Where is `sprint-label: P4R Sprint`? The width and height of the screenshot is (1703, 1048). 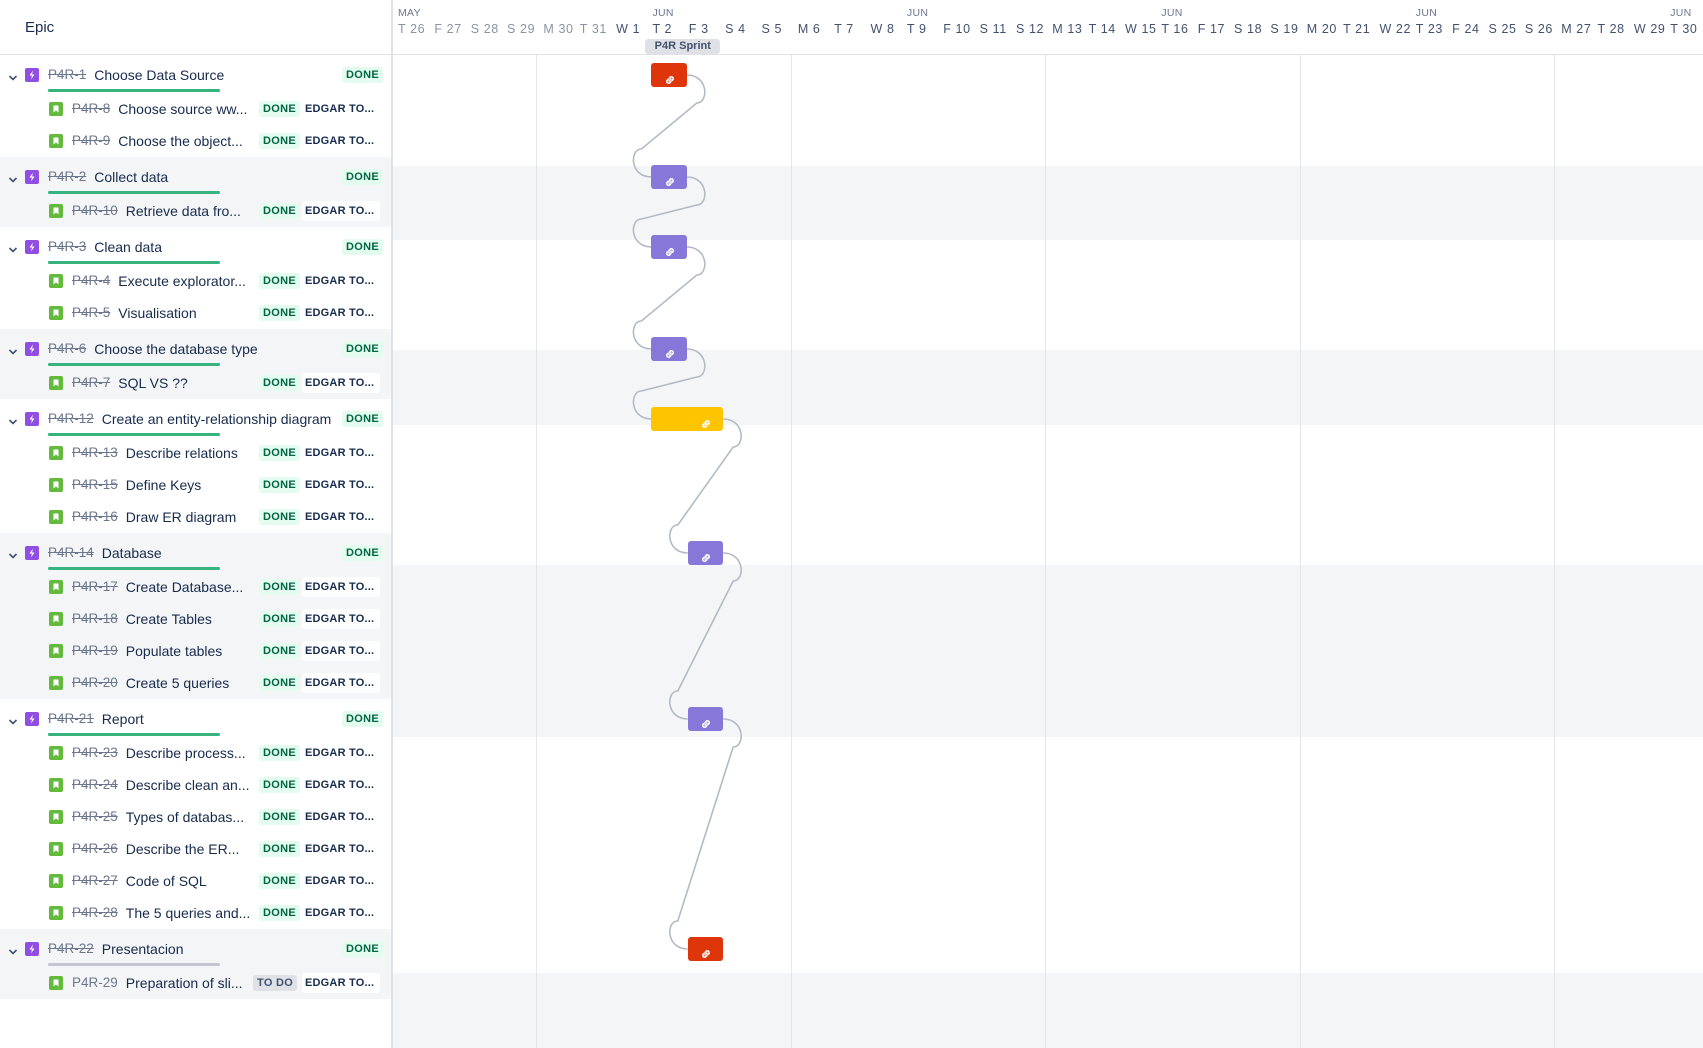
sprint-label: P4R Sprint is located at coordinates (683, 46).